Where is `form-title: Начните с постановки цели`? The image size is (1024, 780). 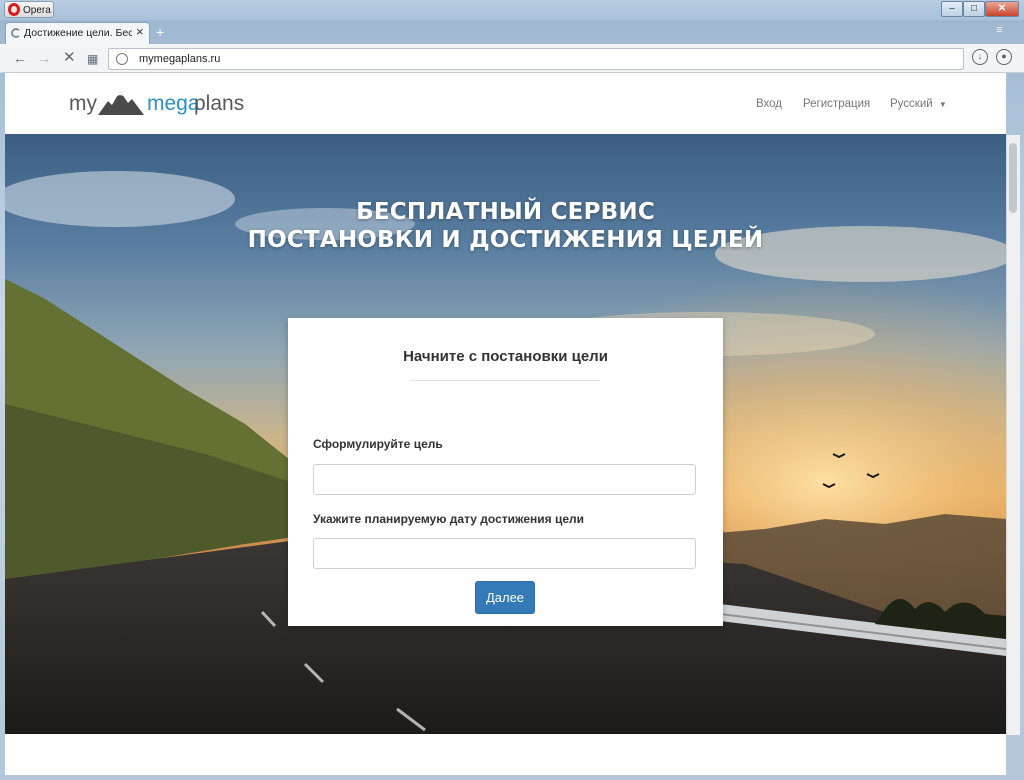
form-title: Начните с постановки цели is located at coordinates (505, 356).